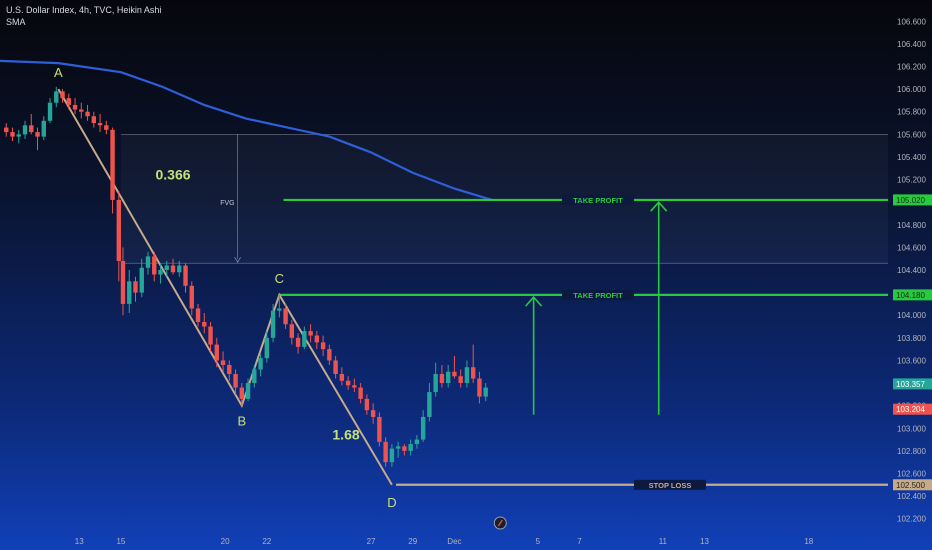 The height and width of the screenshot is (550, 932). Describe the element at coordinates (323, 346) in the screenshot. I see `candle-51-body` at that location.